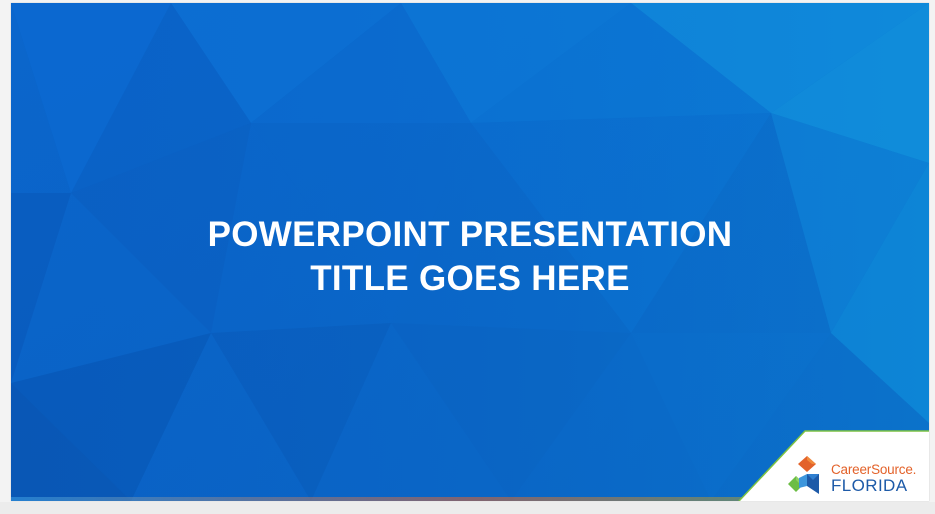 Image resolution: width=935 pixels, height=514 pixels. What do you see at coordinates (869, 485) in the screenshot?
I see `logo-name-bottom: FLORIDA` at bounding box center [869, 485].